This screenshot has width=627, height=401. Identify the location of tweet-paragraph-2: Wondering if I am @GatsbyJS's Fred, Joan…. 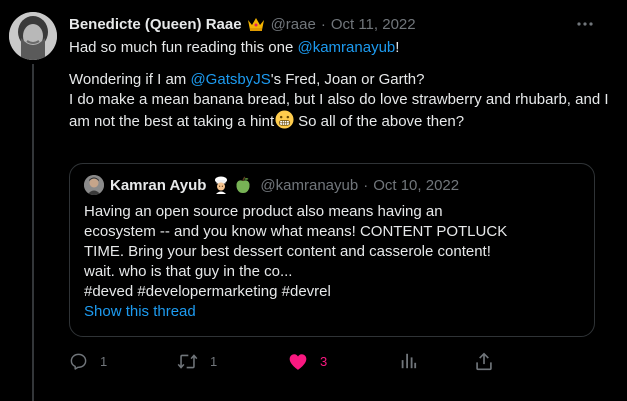
(339, 102).